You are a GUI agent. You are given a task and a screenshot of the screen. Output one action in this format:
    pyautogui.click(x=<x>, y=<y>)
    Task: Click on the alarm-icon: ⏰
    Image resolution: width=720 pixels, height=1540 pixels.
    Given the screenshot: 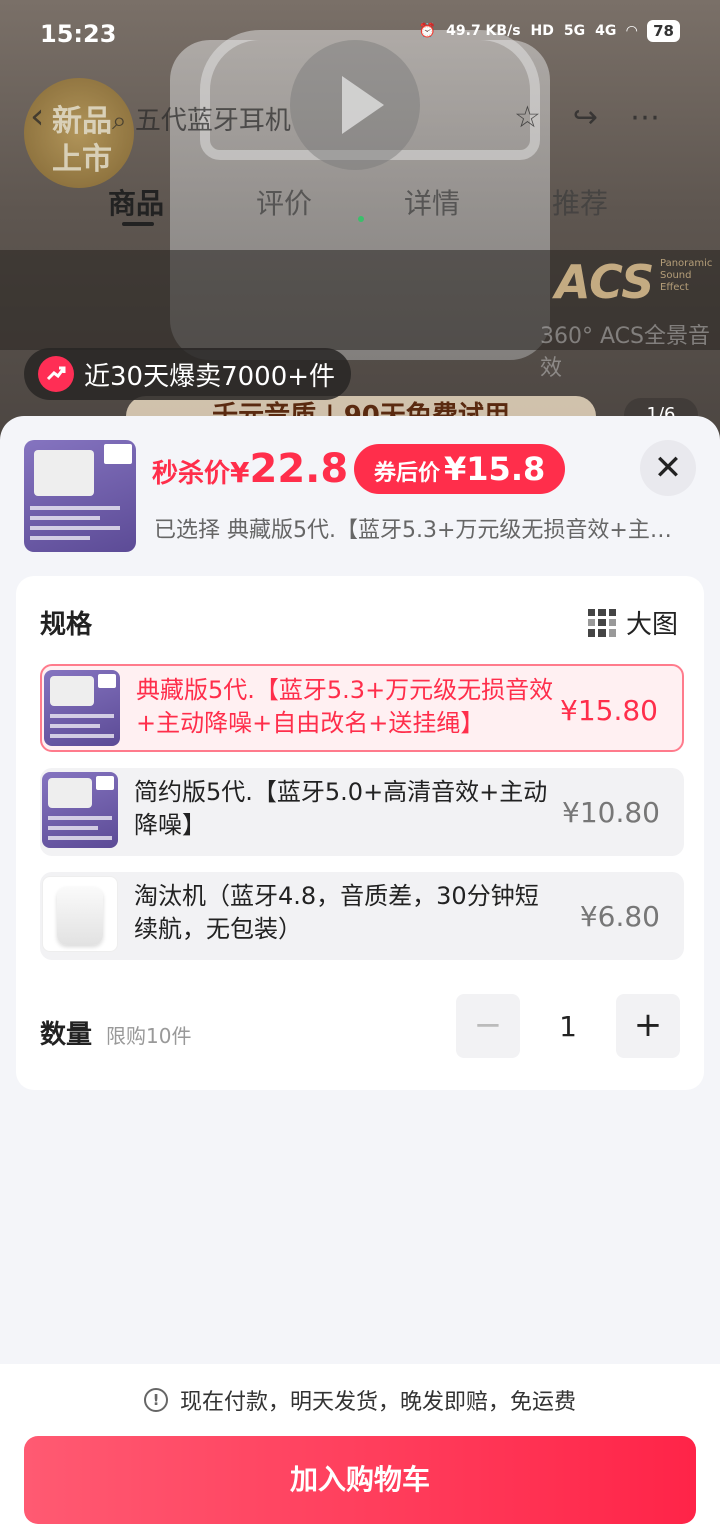 What is the action you would take?
    pyautogui.click(x=427, y=31)
    